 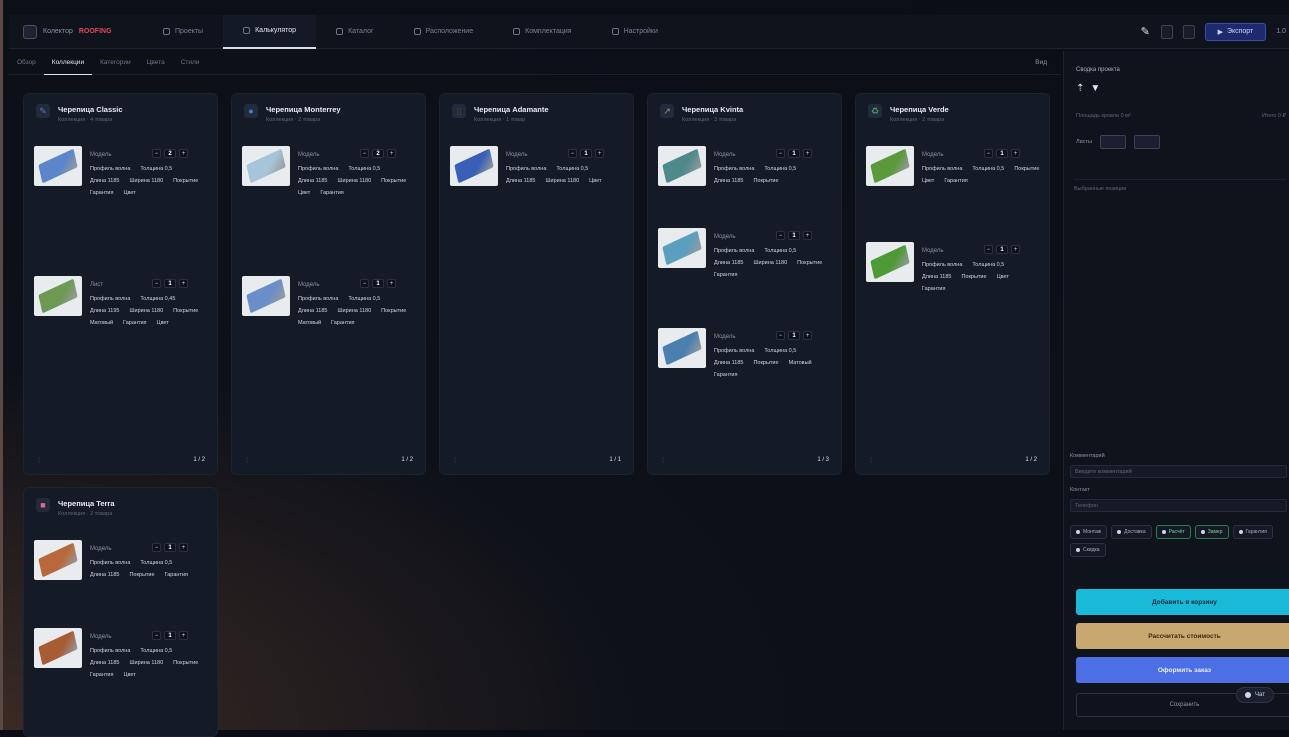 I want to click on subtab-categories: Категории, so click(x=115, y=63).